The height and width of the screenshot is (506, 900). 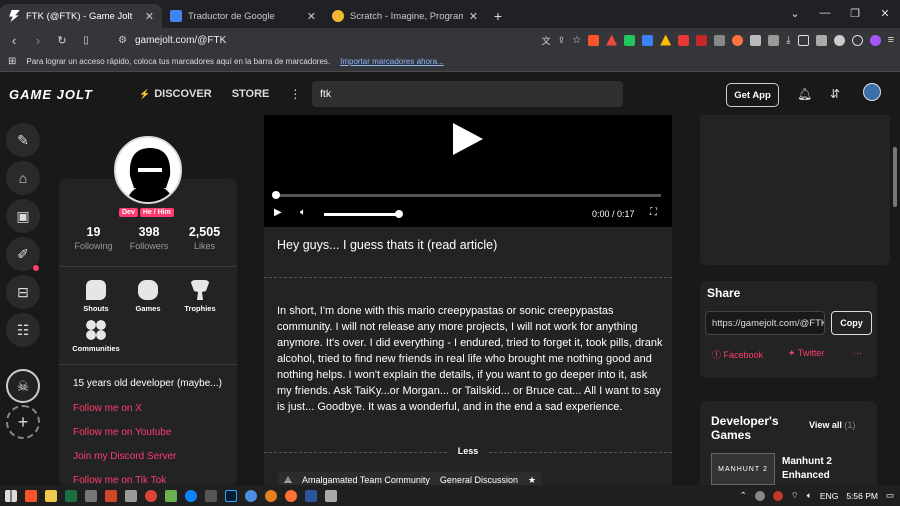 I want to click on brave-shield-icon, so click(x=594, y=40).